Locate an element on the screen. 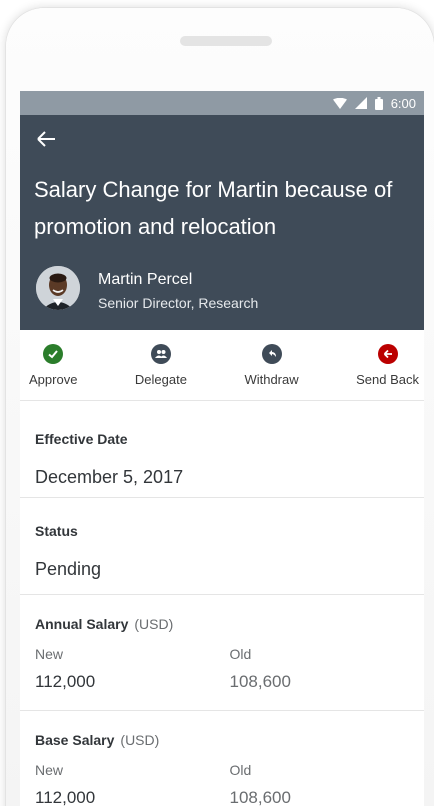 This screenshot has height=806, width=434. status-time: 6:00 is located at coordinates (403, 103).